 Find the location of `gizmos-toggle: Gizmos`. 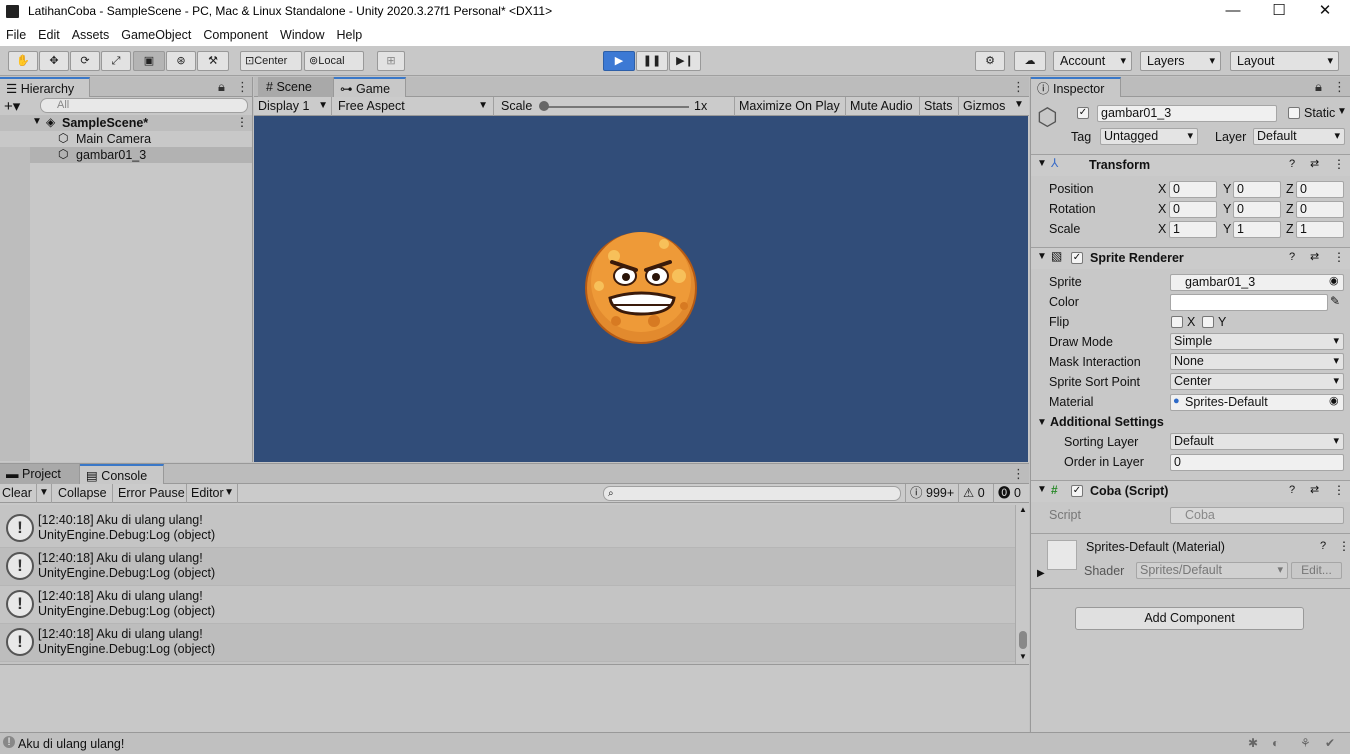

gizmos-toggle: Gizmos is located at coordinates (983, 106).